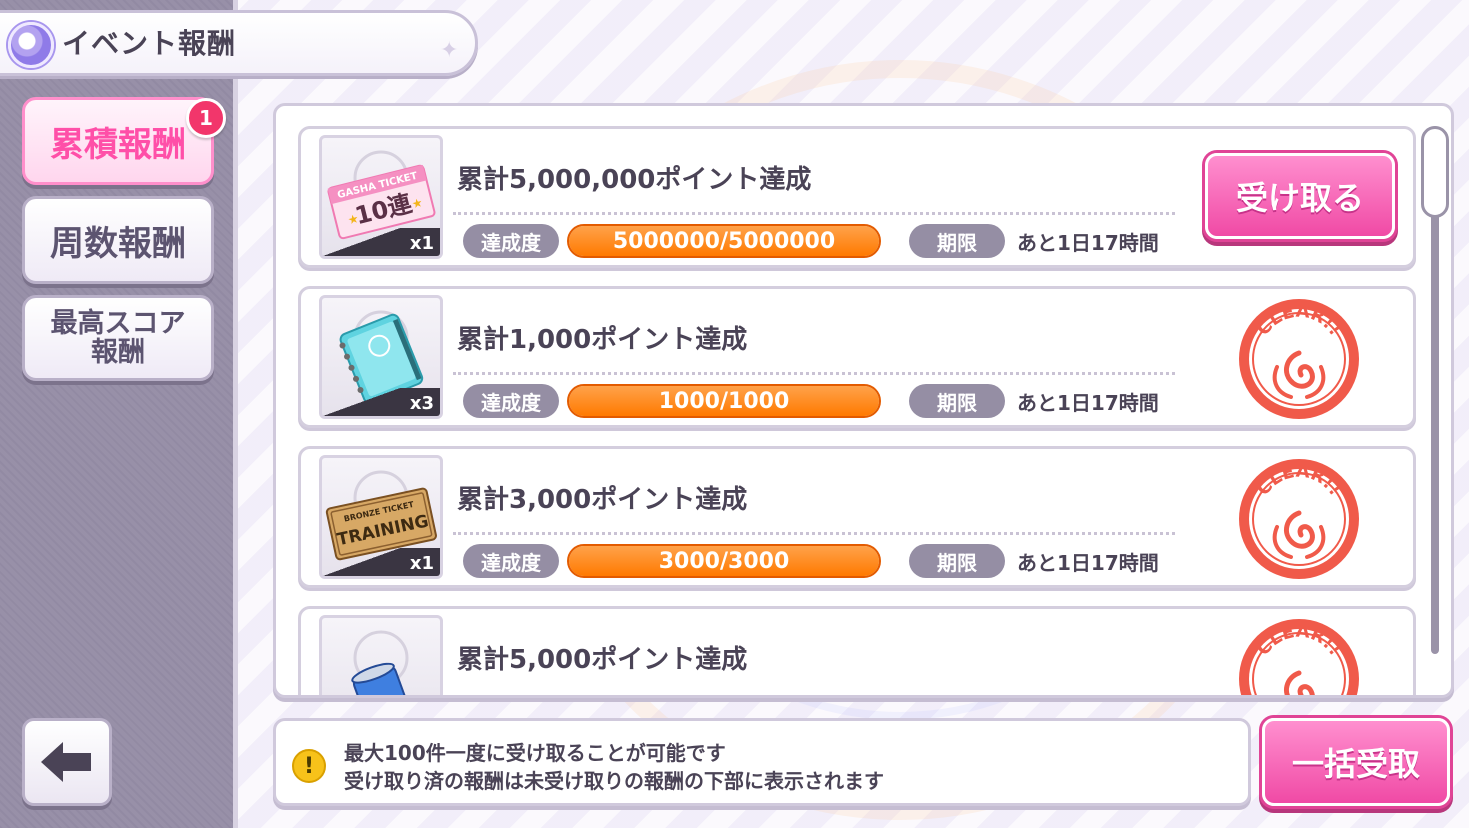  What do you see at coordinates (1300, 196) in the screenshot?
I see `receive-button: 受け取る` at bounding box center [1300, 196].